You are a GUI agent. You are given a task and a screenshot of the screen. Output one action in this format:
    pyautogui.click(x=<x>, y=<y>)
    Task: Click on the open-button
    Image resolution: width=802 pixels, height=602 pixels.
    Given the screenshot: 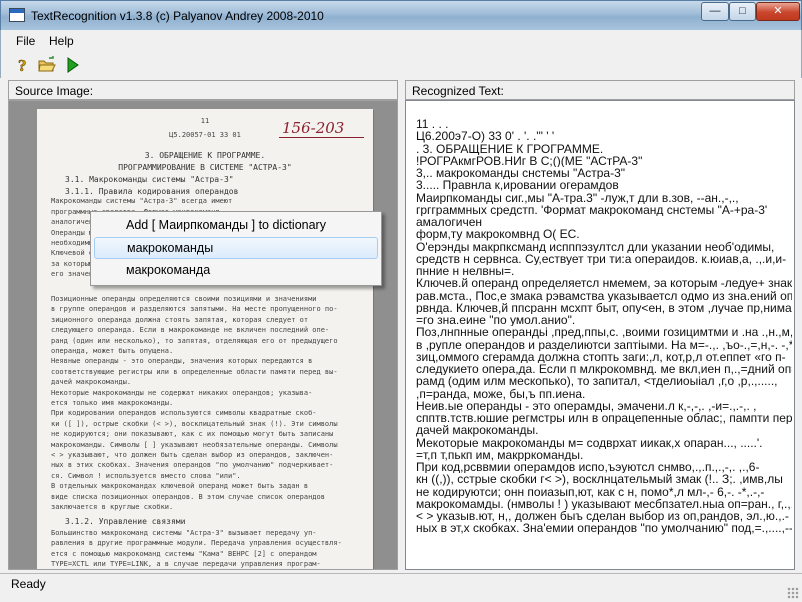 What is the action you would take?
    pyautogui.click(x=47, y=65)
    